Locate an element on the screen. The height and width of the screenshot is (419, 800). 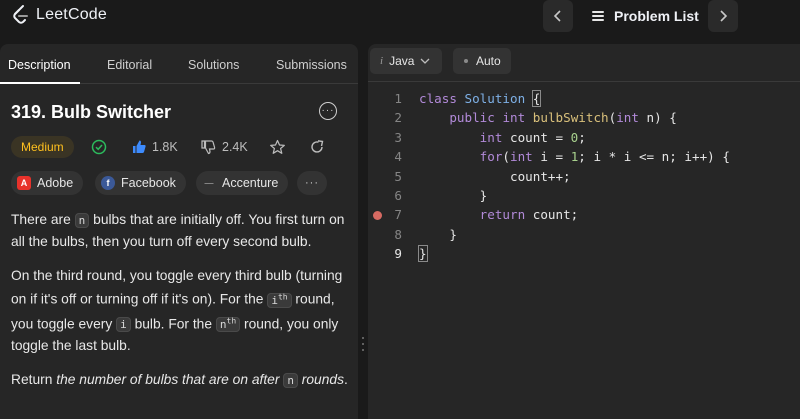
active-tab-indicator is located at coordinates (40, 83).